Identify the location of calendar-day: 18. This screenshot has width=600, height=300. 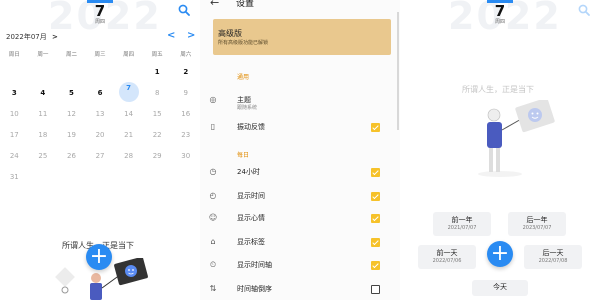
(43, 135).